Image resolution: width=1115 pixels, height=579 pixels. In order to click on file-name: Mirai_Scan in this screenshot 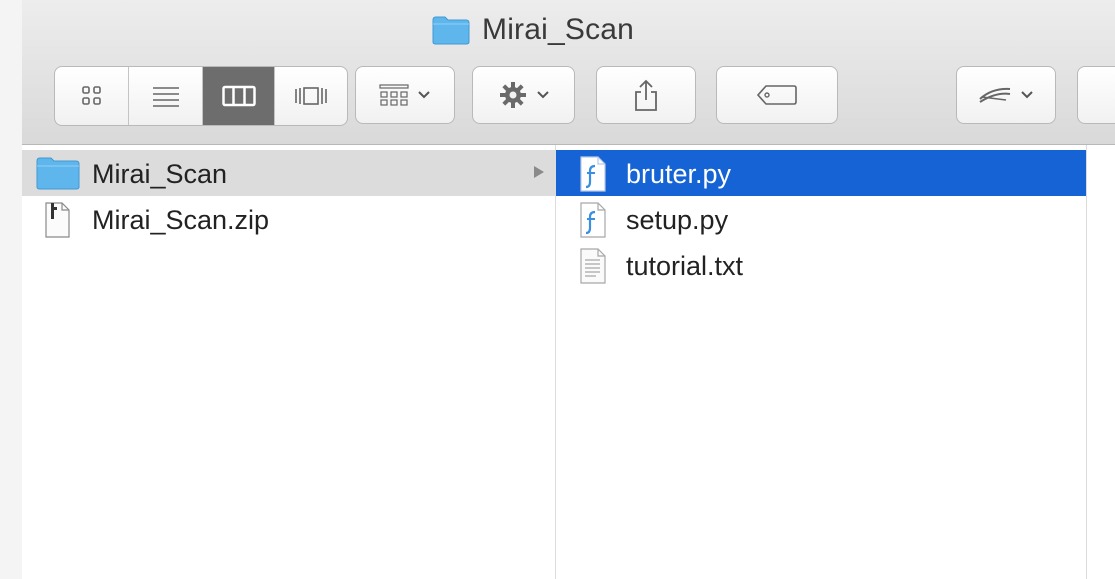, I will do `click(160, 174)`.